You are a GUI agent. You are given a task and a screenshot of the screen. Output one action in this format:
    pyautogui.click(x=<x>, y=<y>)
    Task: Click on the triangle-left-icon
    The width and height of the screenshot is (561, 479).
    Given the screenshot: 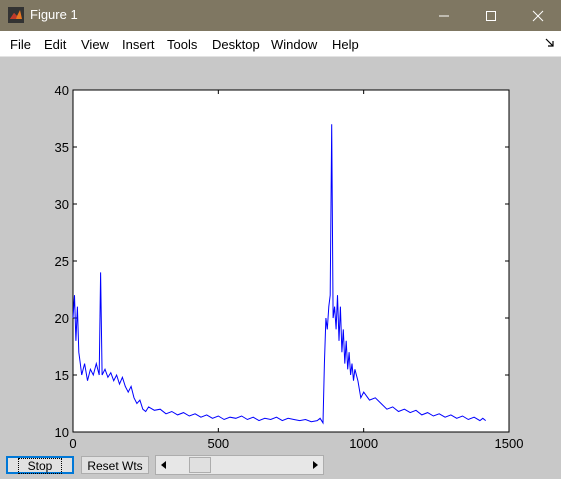 What is the action you would take?
    pyautogui.click(x=163, y=465)
    